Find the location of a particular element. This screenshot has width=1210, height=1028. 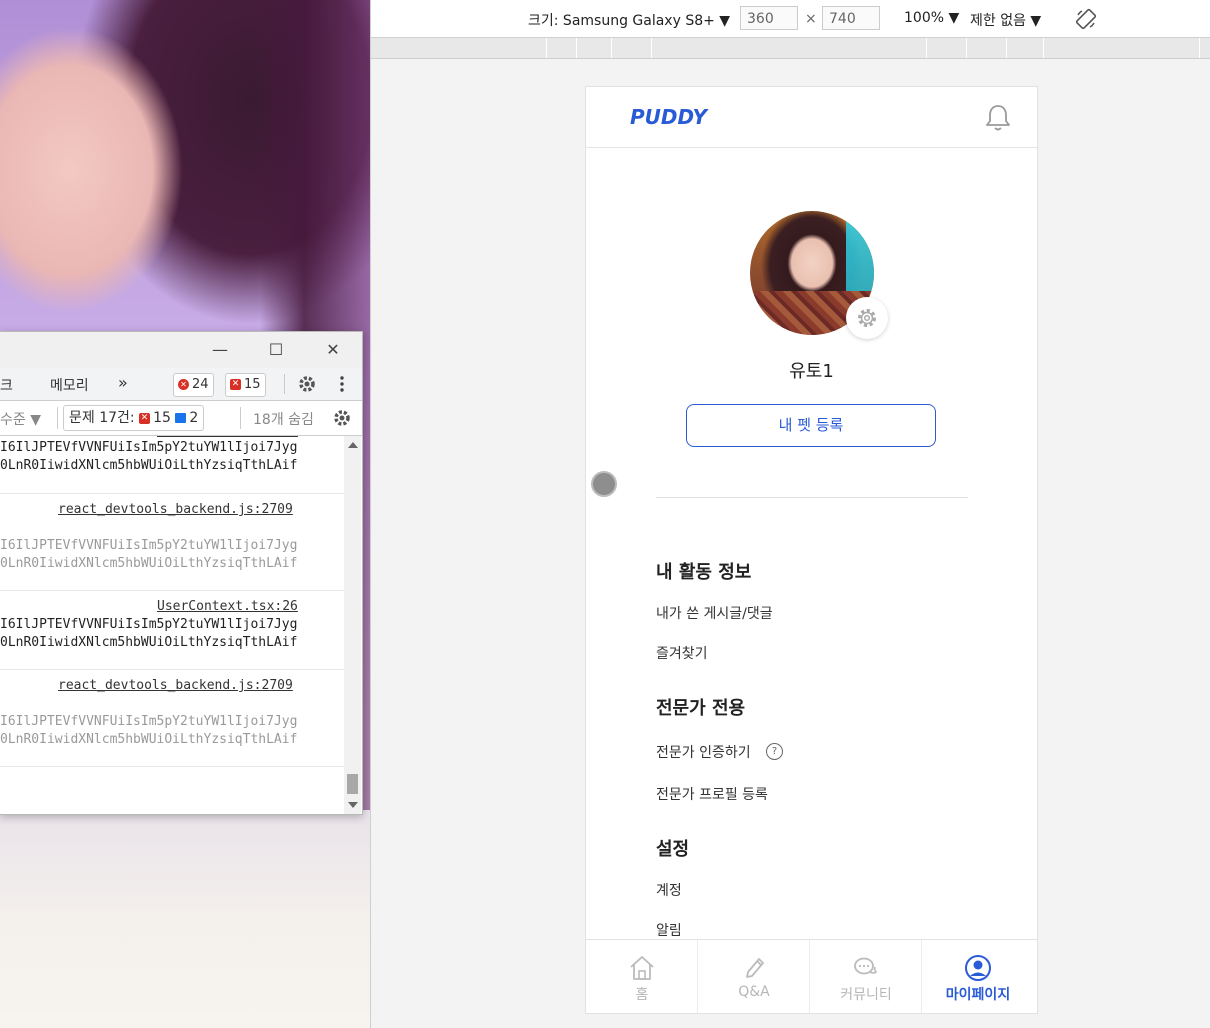

puddy-logo: PUDDY is located at coordinates (668, 117).